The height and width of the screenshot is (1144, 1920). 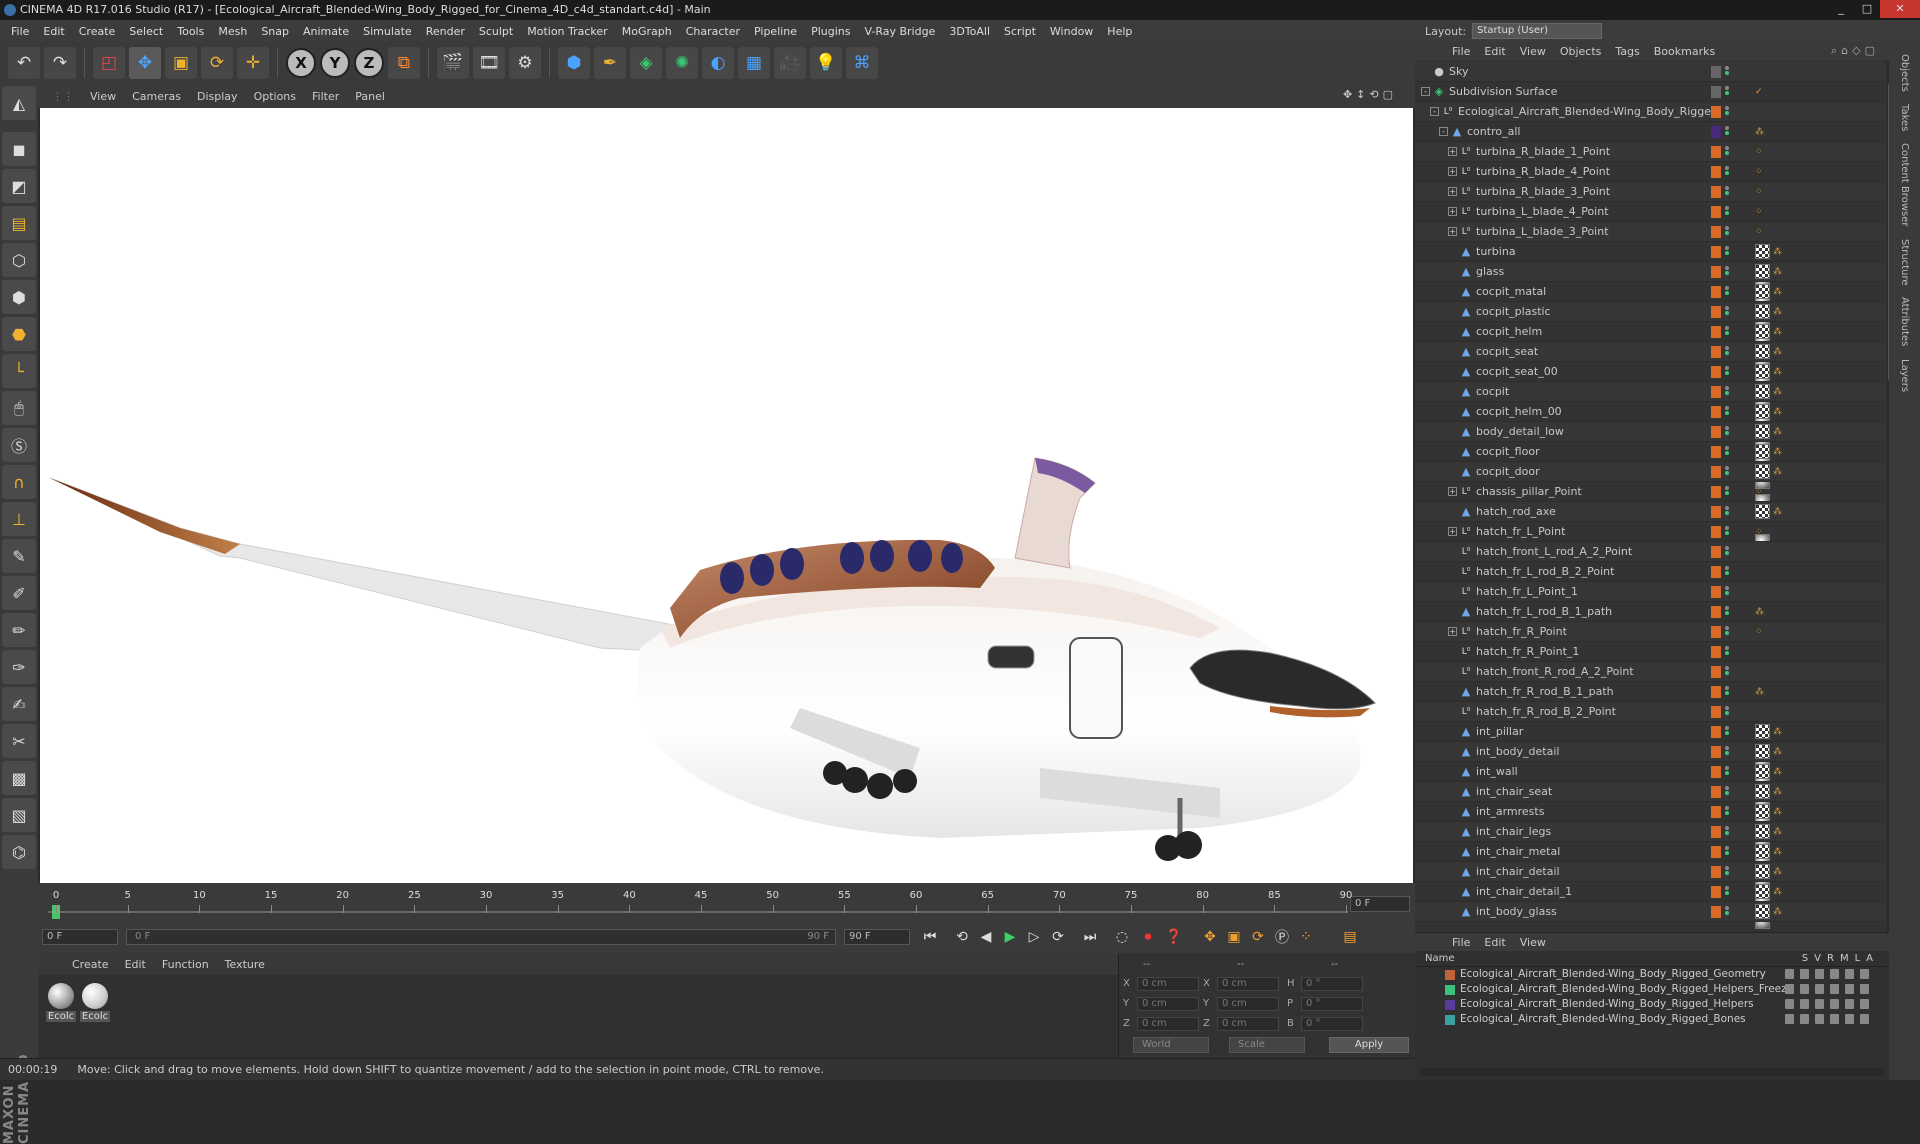 What do you see at coordinates (1650, 845) in the screenshot?
I see `object-row: ▲ int_chair_legs ⁂` at bounding box center [1650, 845].